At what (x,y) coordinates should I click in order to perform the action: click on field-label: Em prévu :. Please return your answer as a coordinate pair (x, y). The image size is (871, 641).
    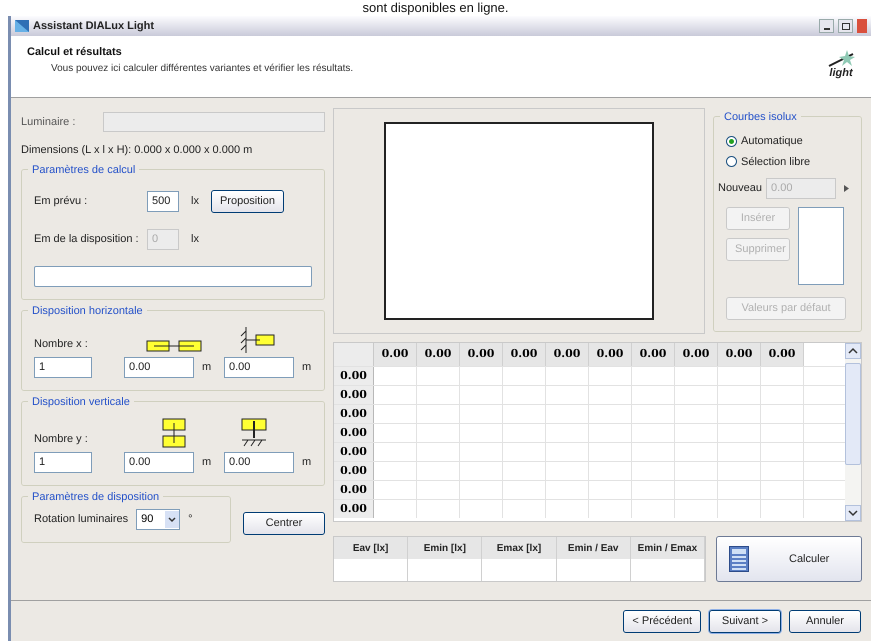
    Looking at the image, I should click on (61, 201).